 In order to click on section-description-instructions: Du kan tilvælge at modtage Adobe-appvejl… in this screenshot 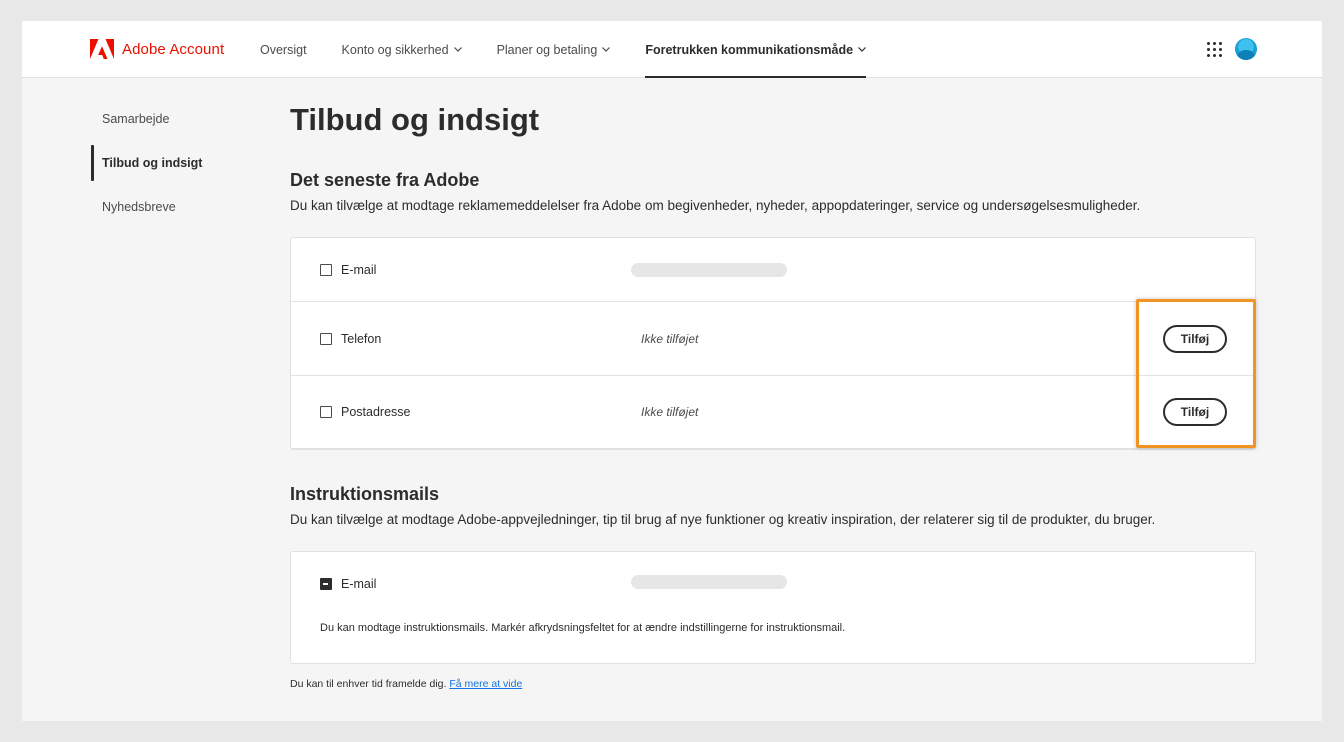, I will do `click(723, 519)`.